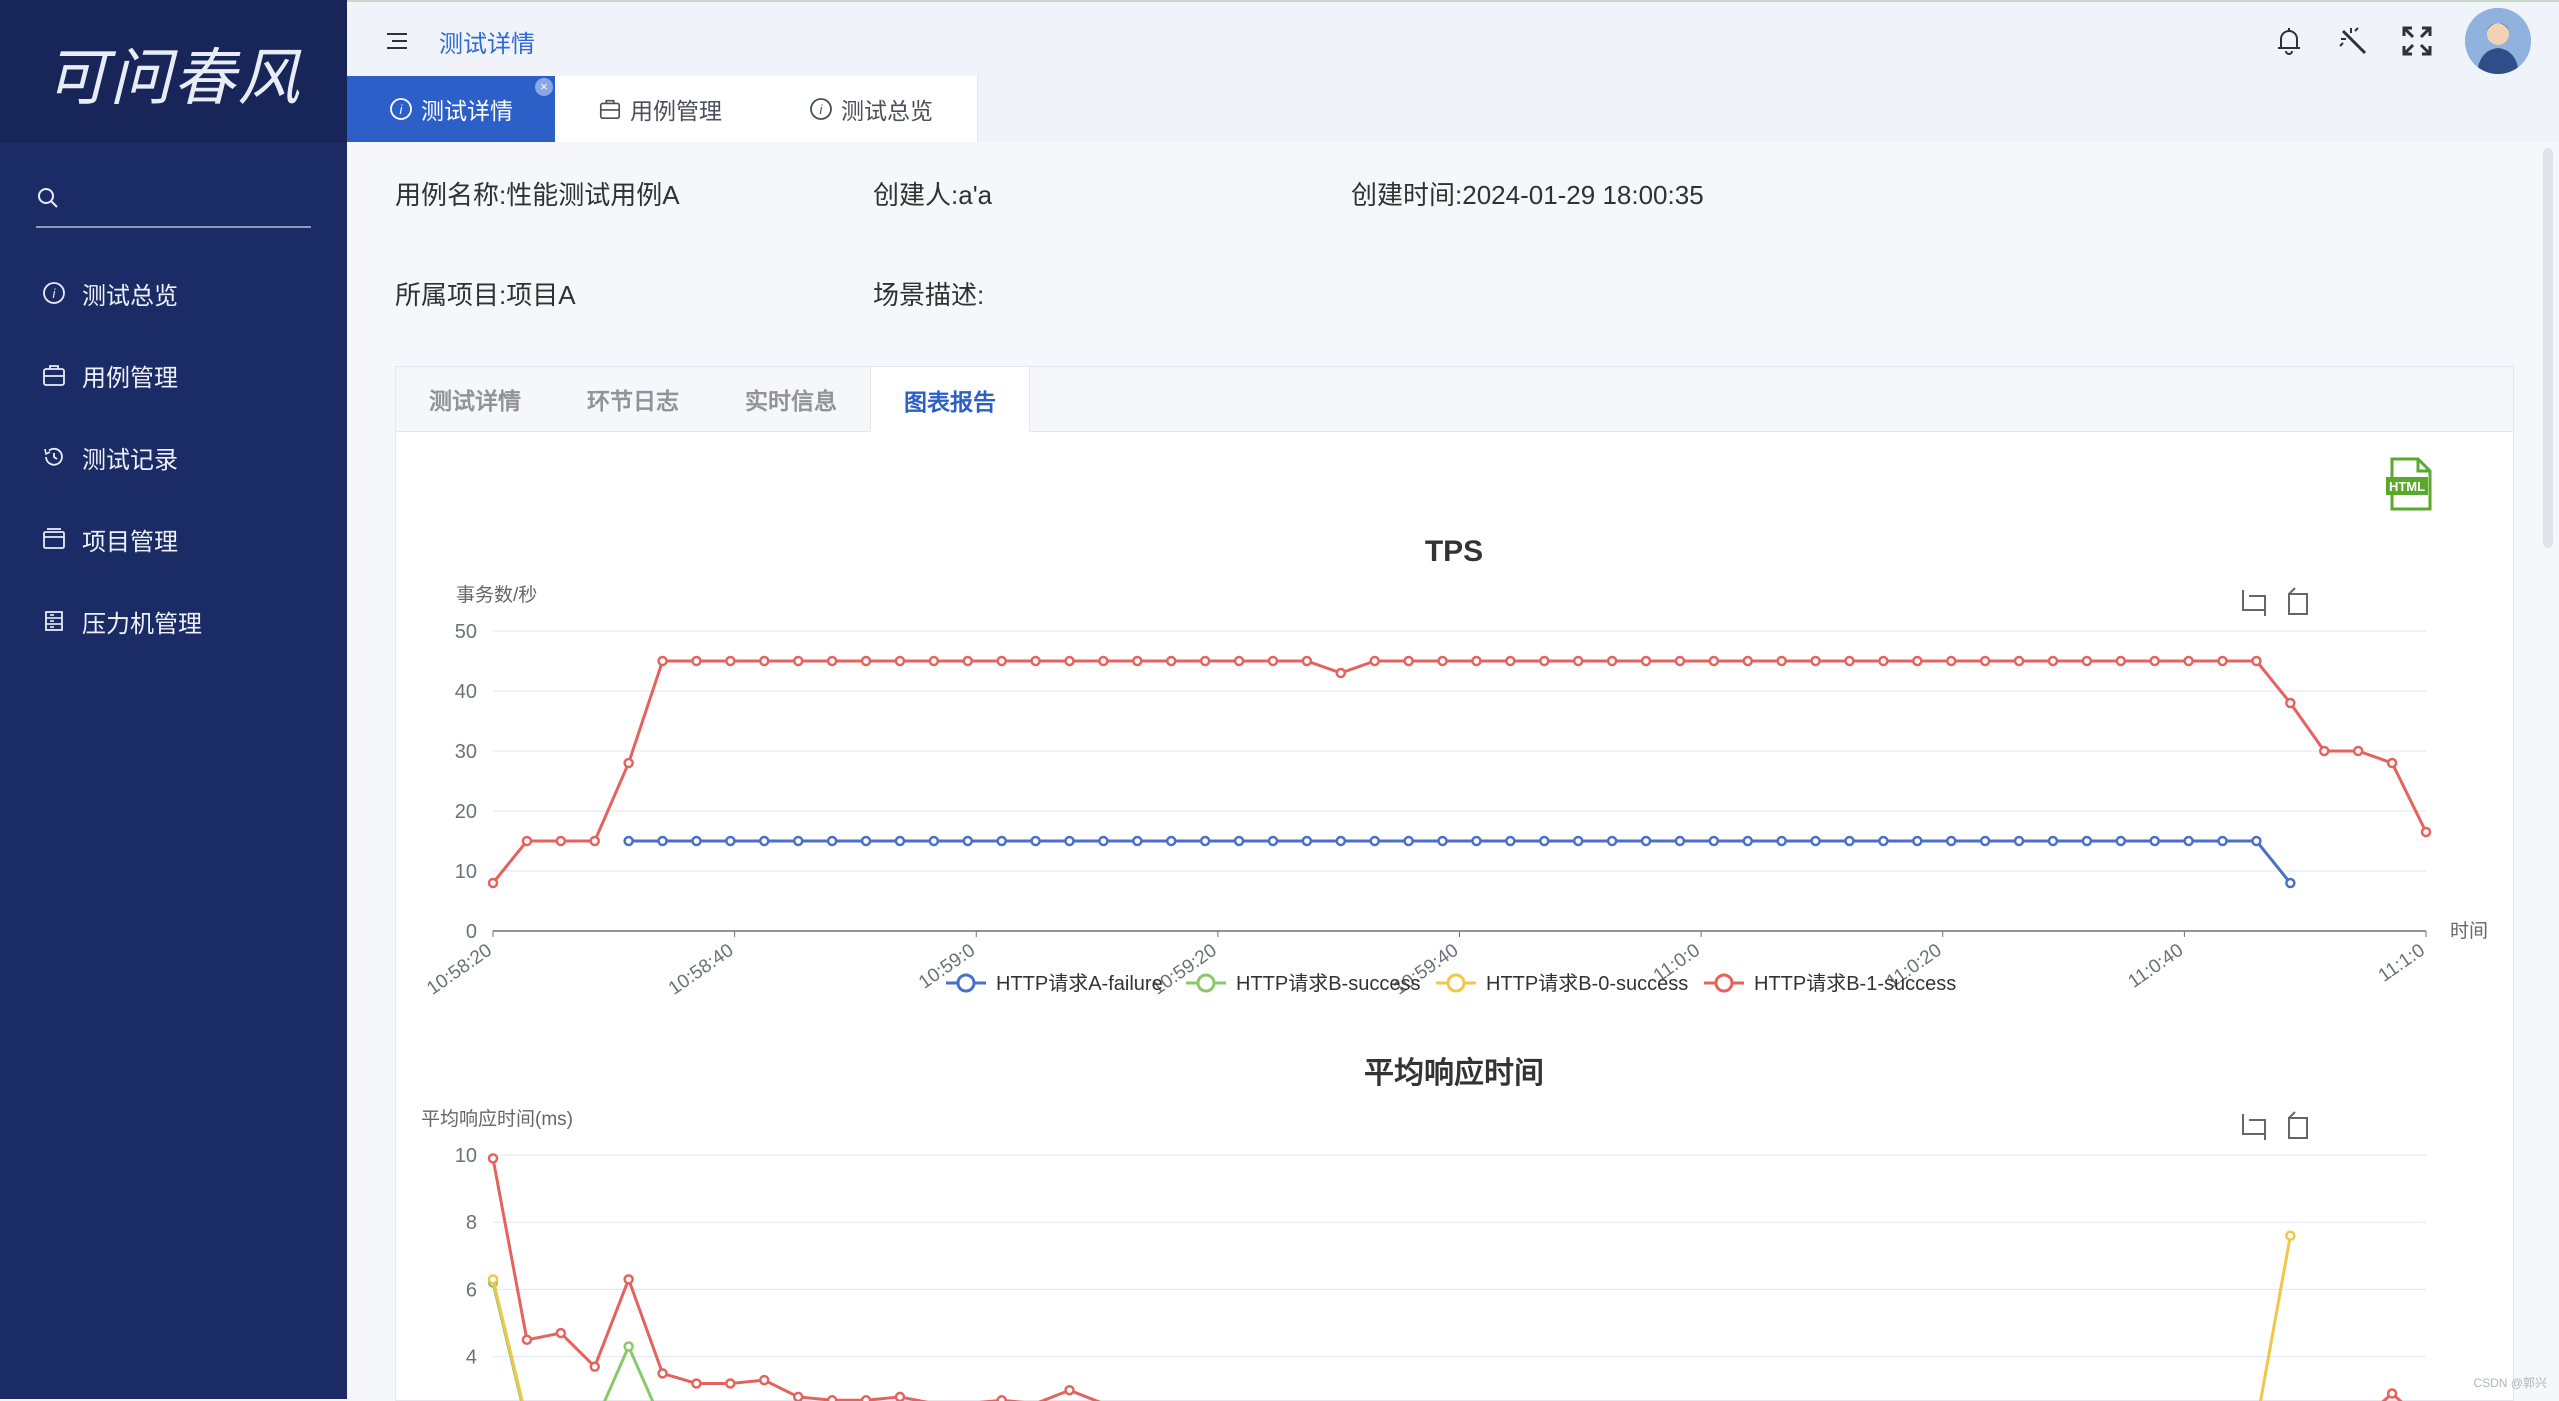 Image resolution: width=2559 pixels, height=1401 pixels. Describe the element at coordinates (2498, 41) in the screenshot. I see `user-avatar` at that location.